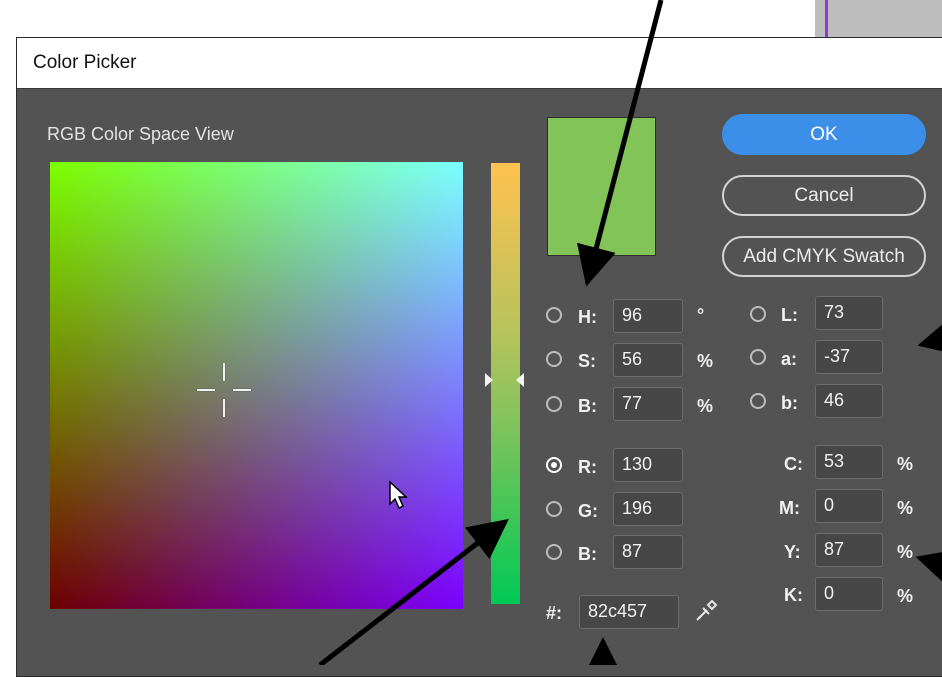 This screenshot has height=677, width=942. I want to click on crosshair-bottom-stroke, so click(224, 408).